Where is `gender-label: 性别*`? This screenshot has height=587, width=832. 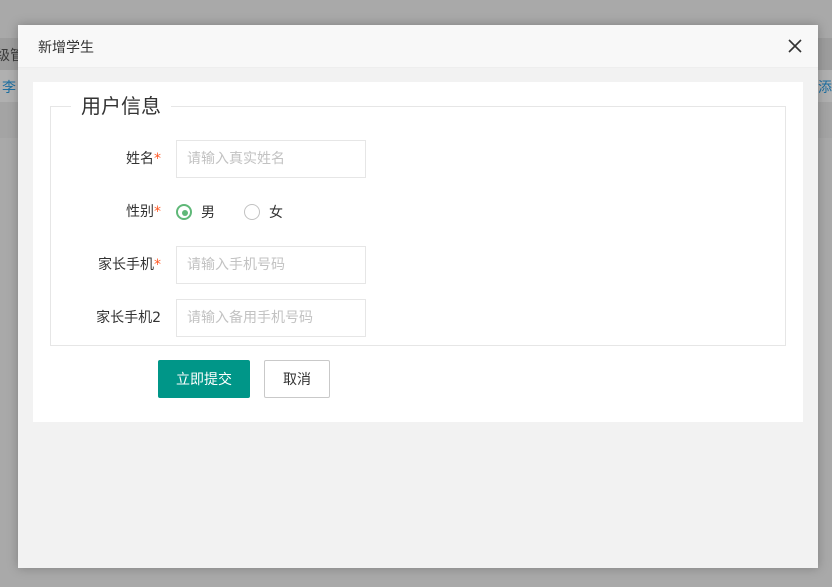
gender-label: 性别* is located at coordinates (106, 212).